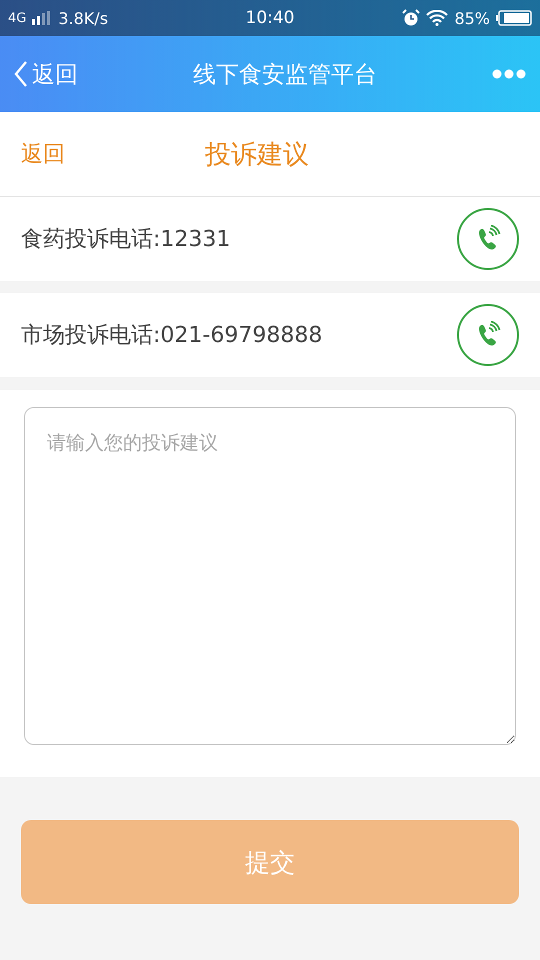 This screenshot has height=960, width=540. What do you see at coordinates (257, 155) in the screenshot?
I see `page-title: 投诉建议` at bounding box center [257, 155].